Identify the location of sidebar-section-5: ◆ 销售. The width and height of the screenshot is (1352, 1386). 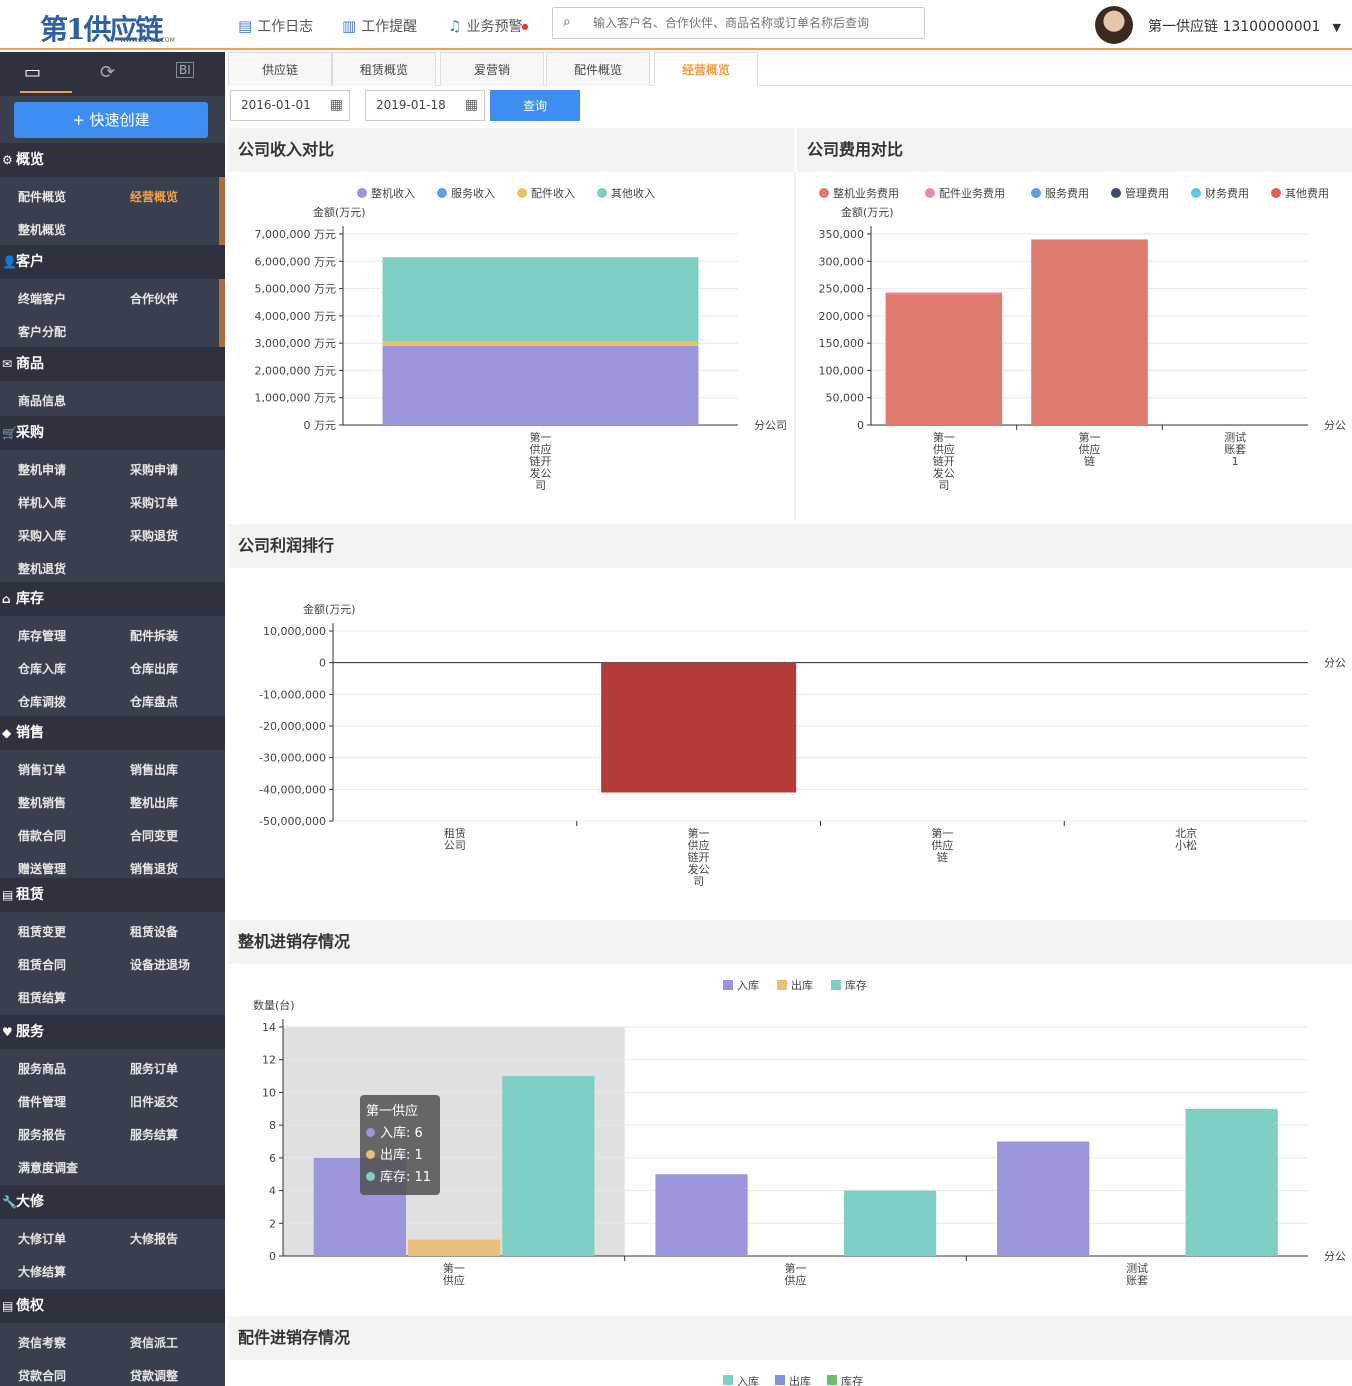
(112, 733).